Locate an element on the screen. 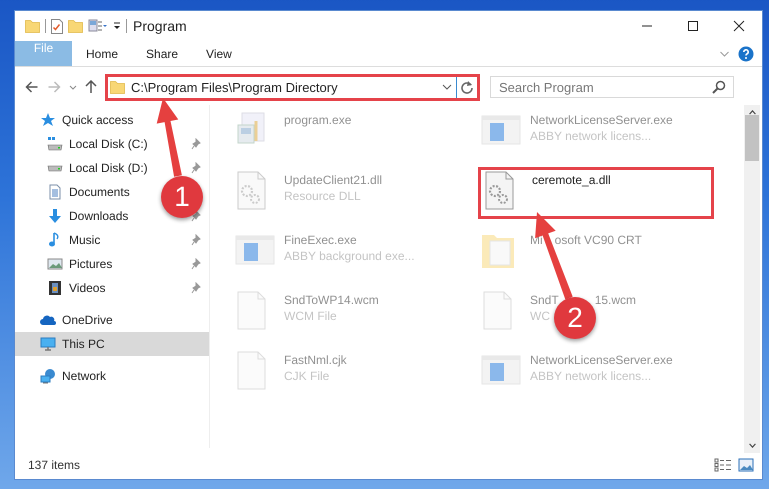  file-name: Mi is located at coordinates (536, 240).